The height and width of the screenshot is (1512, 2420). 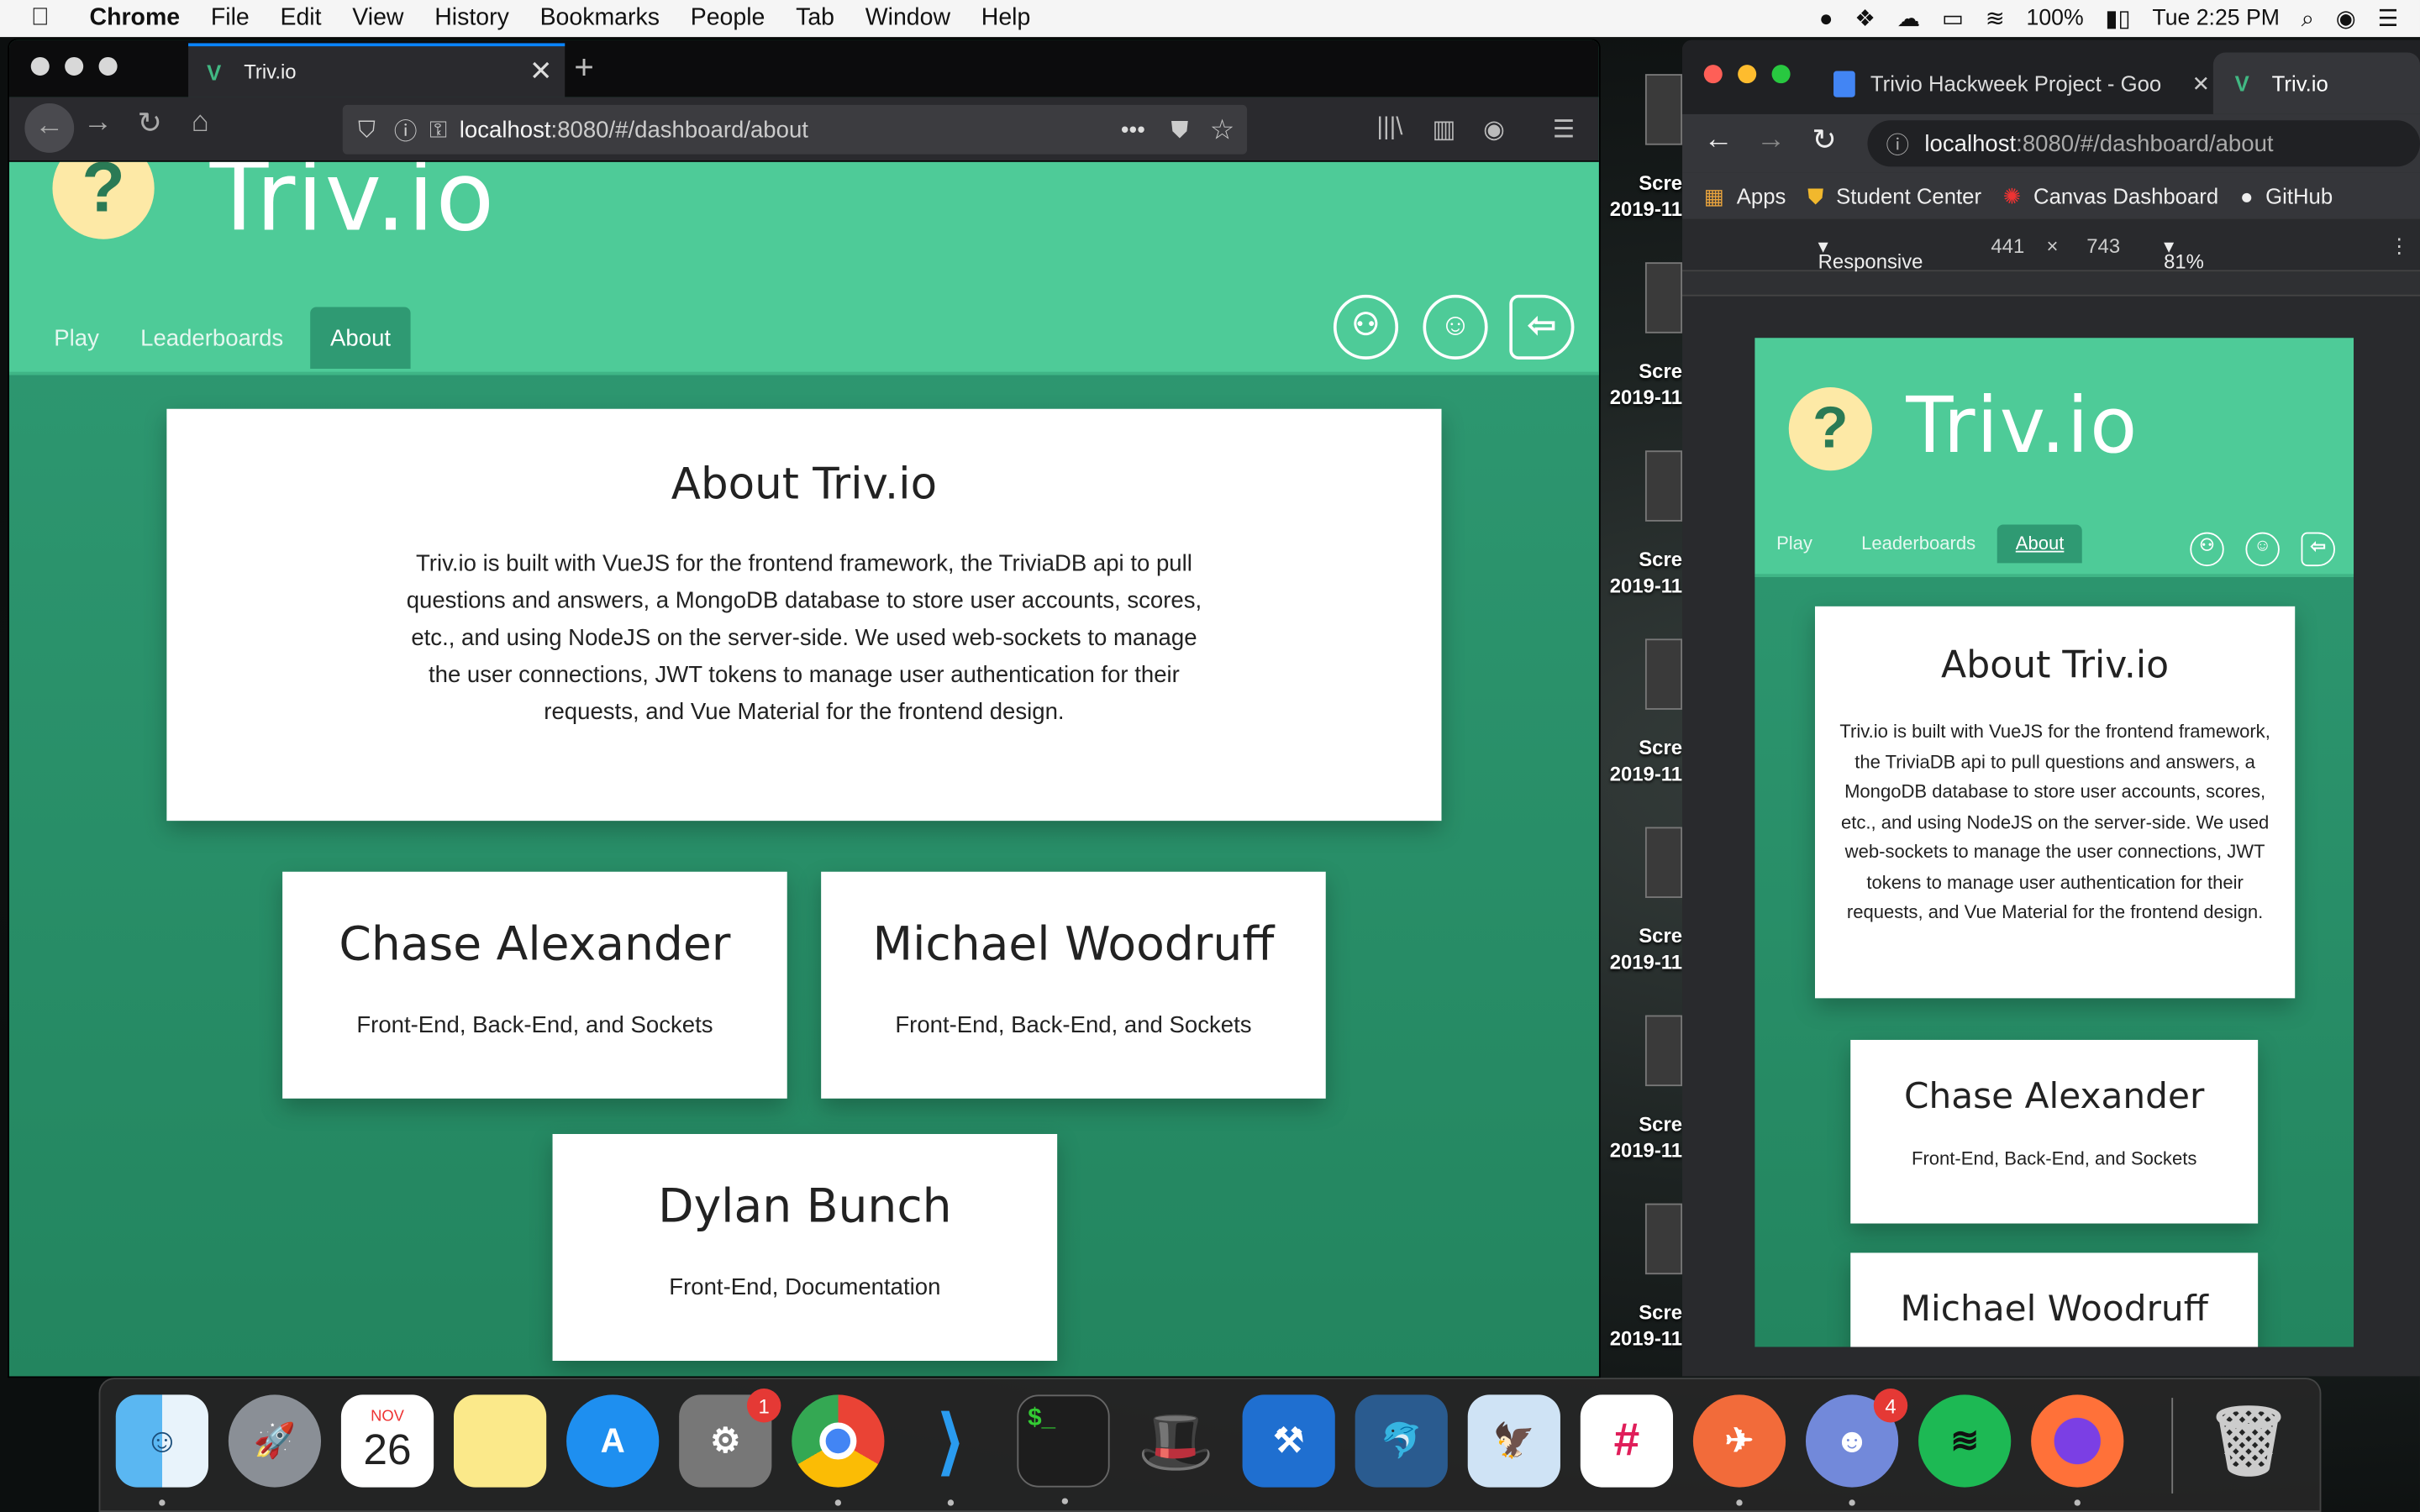 I want to click on nav-leaderboards: Leaderboards, so click(x=212, y=338).